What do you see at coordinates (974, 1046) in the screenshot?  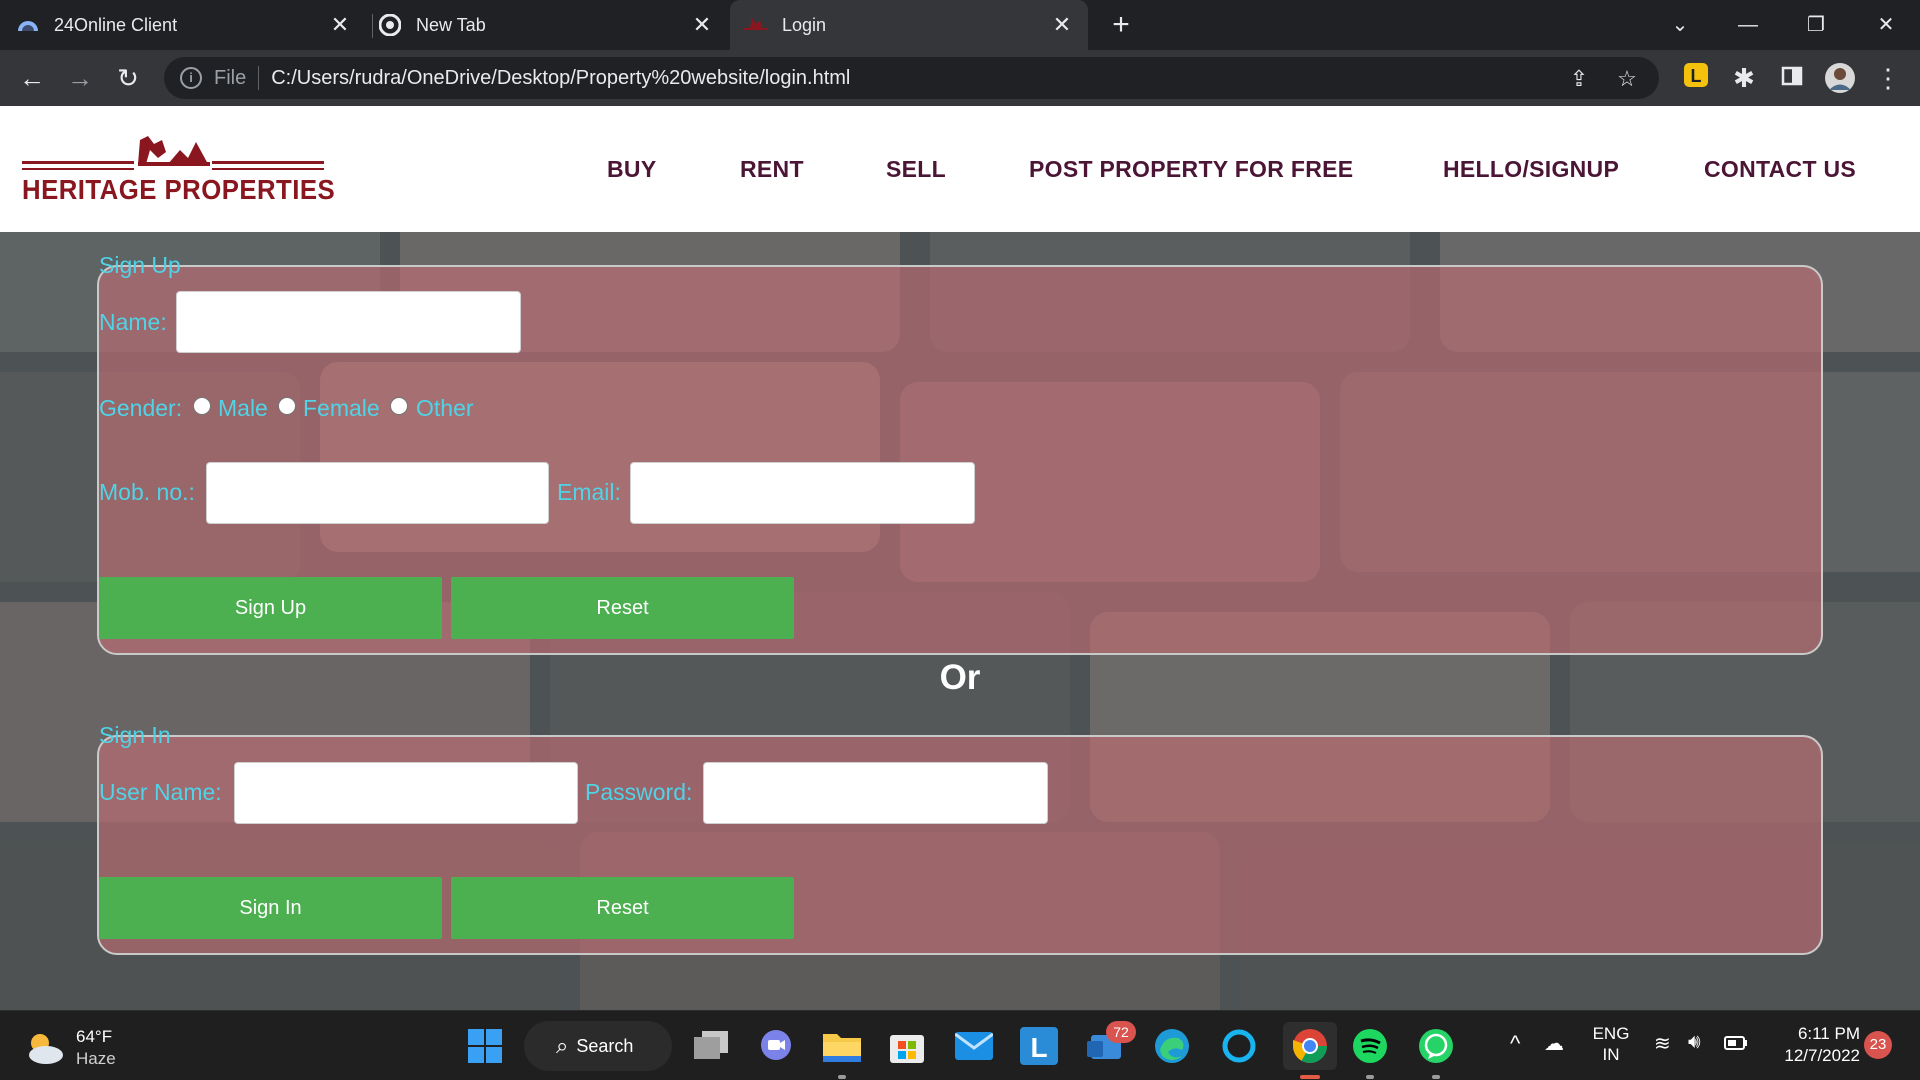 I see `mail-icon` at bounding box center [974, 1046].